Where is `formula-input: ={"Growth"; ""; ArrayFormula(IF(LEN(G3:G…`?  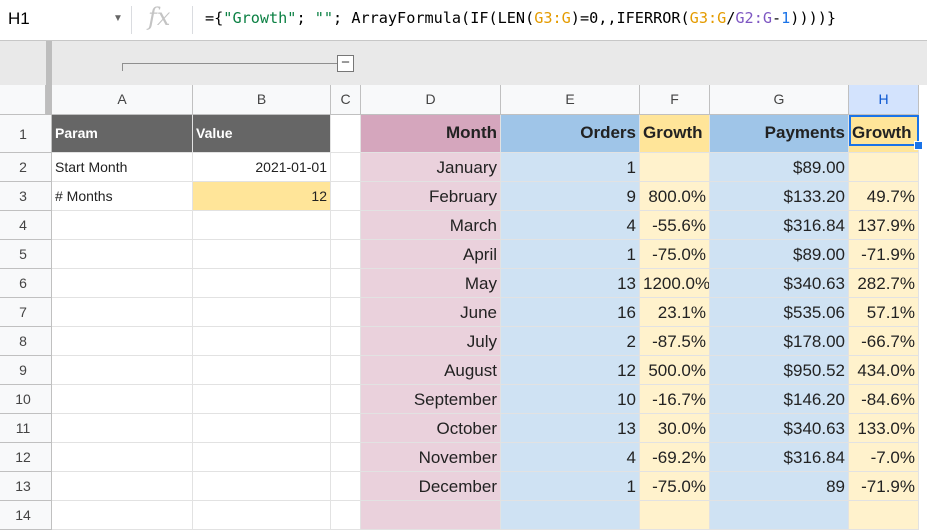
formula-input: ={"Growth"; ""; ArrayFormula(IF(LEN(G3:G… is located at coordinates (520, 18).